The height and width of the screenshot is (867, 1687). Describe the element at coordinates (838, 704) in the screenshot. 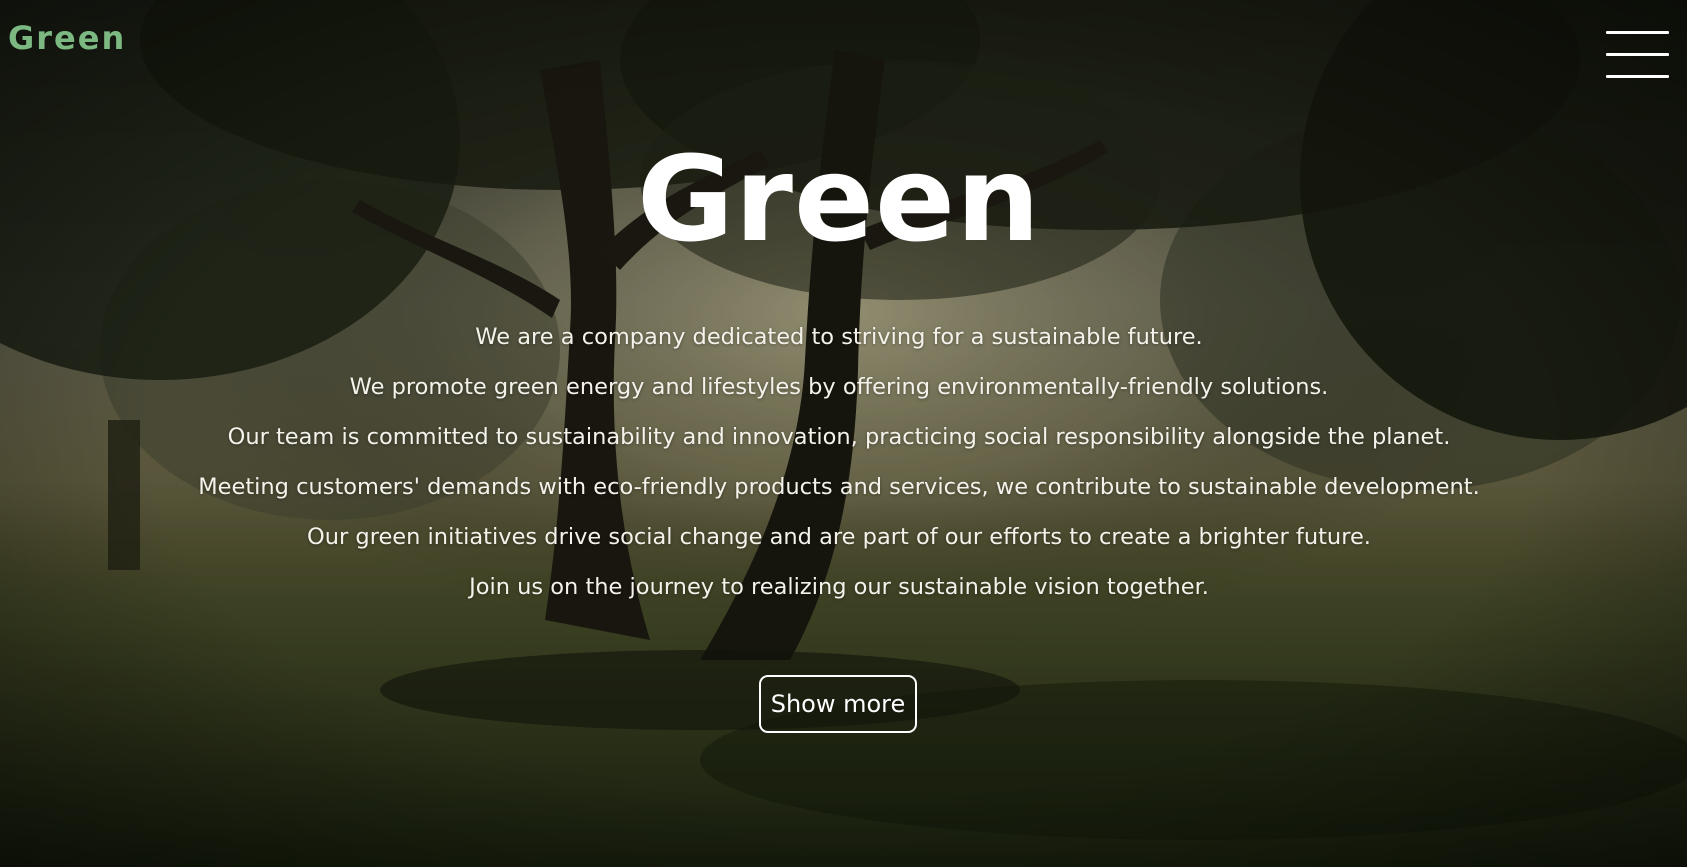

I see `show-more-button: Show more` at that location.